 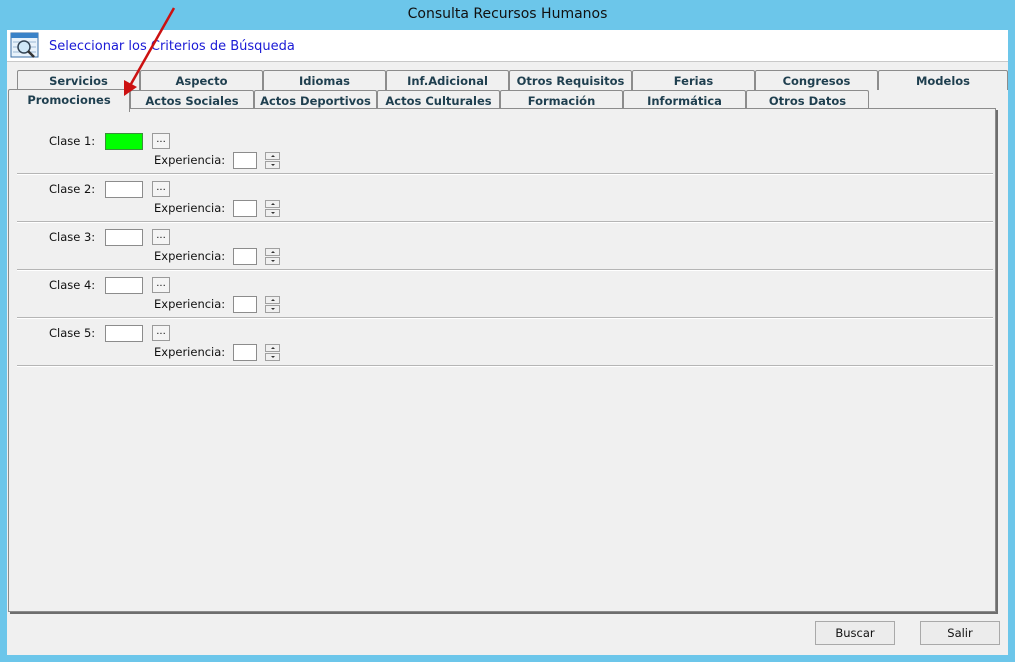 I want to click on window-title: Consulta Recursos Humanos, so click(x=507, y=14).